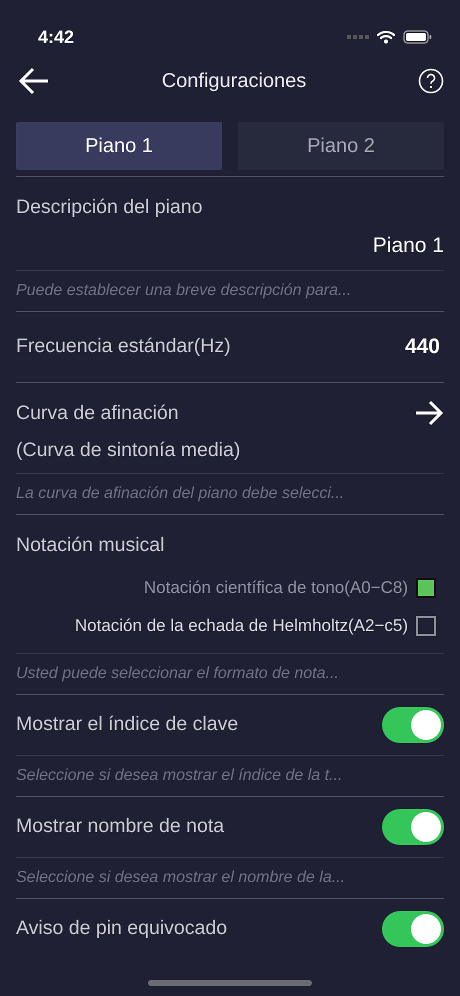  Describe the element at coordinates (91, 545) in the screenshot. I see `setting-label: Notación musical` at that location.